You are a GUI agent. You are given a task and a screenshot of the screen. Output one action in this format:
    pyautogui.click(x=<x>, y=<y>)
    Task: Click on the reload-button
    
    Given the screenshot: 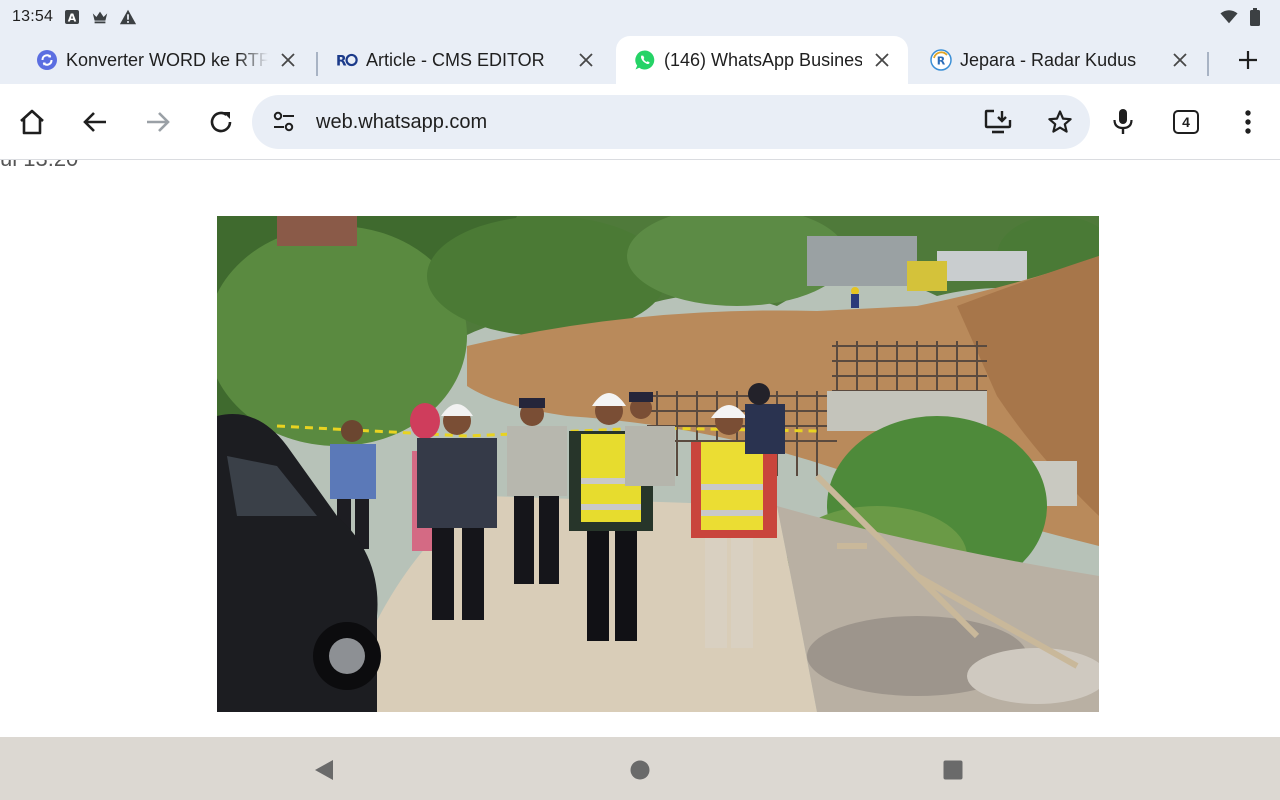 What is the action you would take?
    pyautogui.click(x=221, y=122)
    